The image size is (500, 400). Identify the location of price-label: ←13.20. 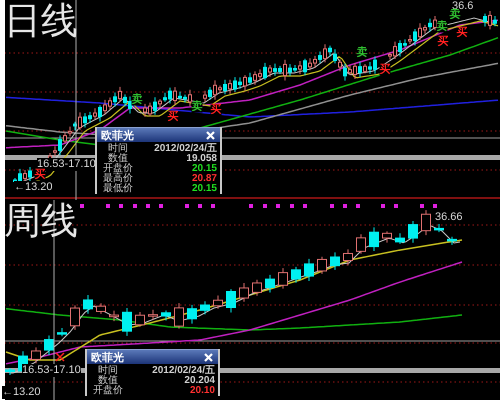
(21, 393).